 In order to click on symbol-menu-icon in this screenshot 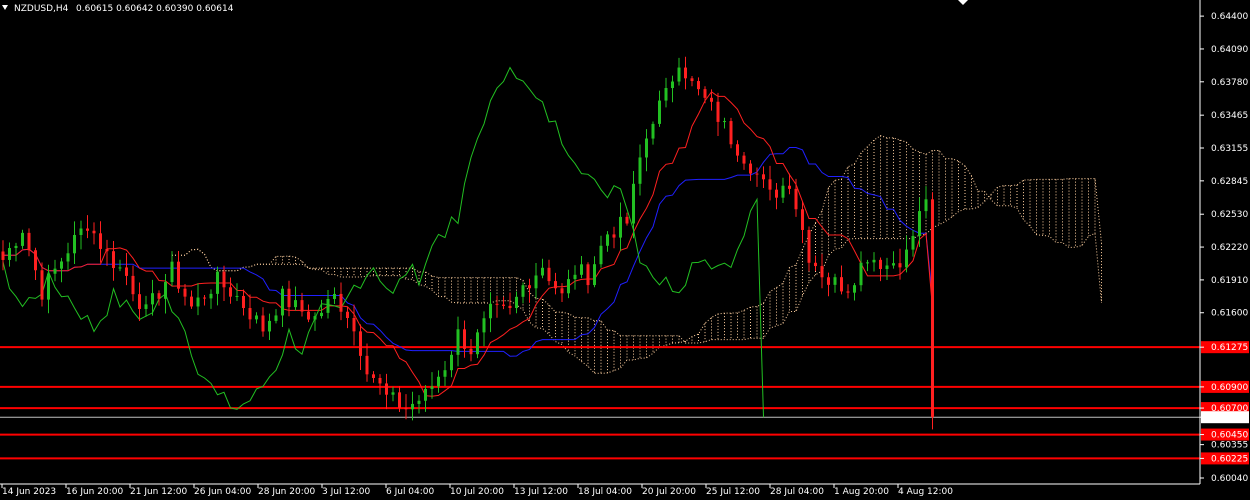, I will do `click(5, 7)`.